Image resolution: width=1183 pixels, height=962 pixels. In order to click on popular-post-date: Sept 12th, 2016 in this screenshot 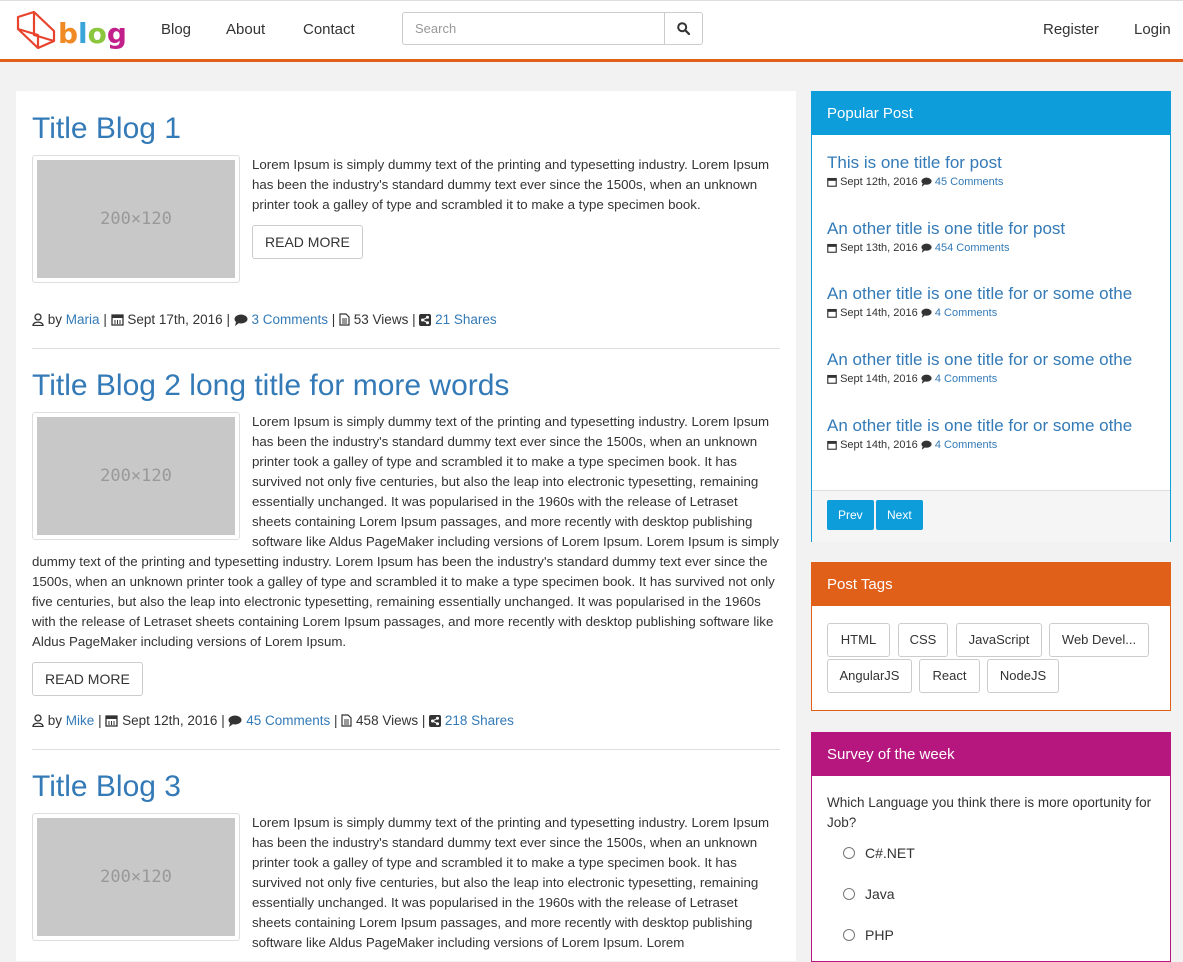, I will do `click(879, 182)`.